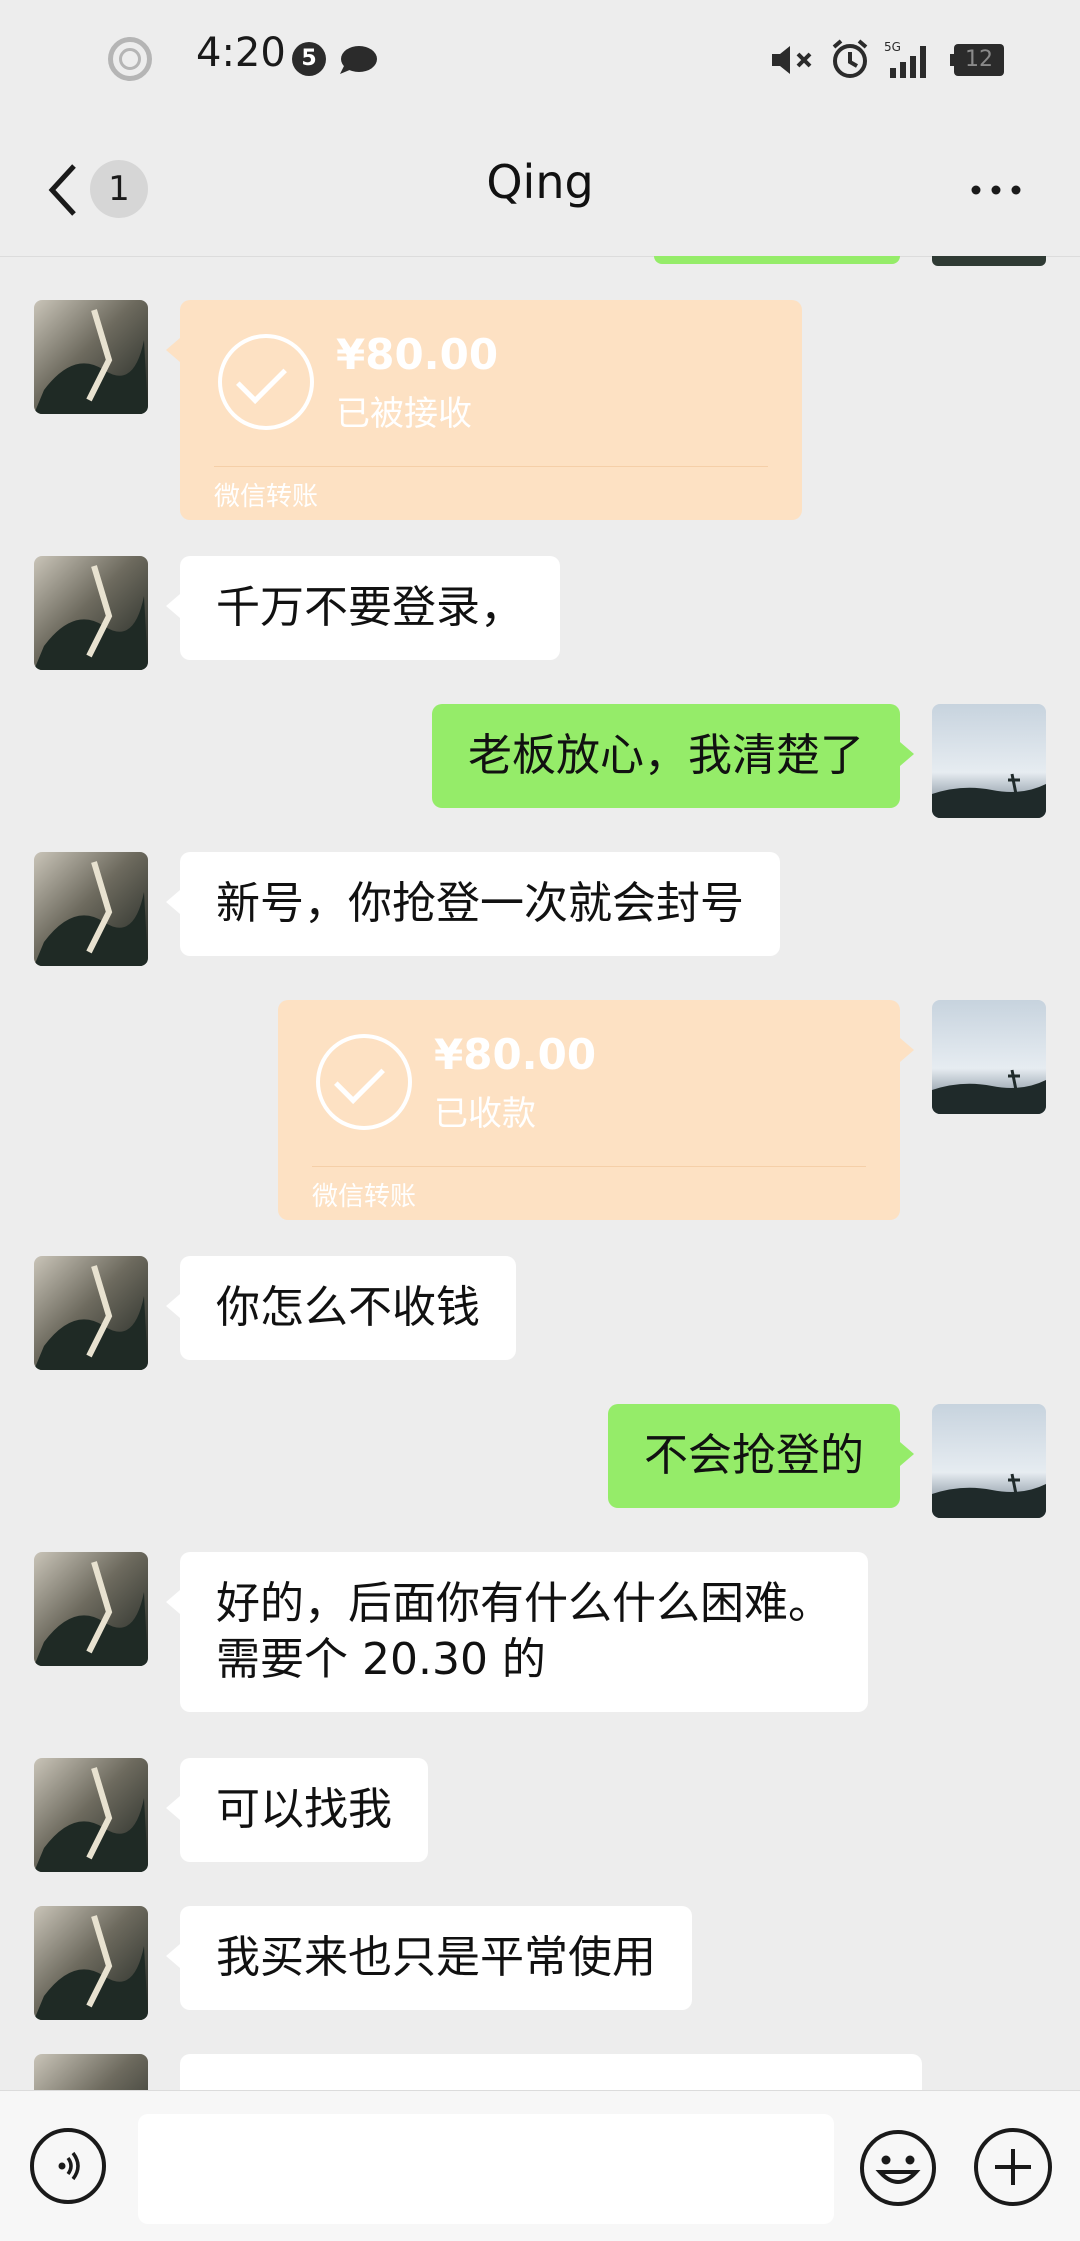 This screenshot has width=1080, height=2241. What do you see at coordinates (892, 47) in the screenshot?
I see `network-type-label: 5G` at bounding box center [892, 47].